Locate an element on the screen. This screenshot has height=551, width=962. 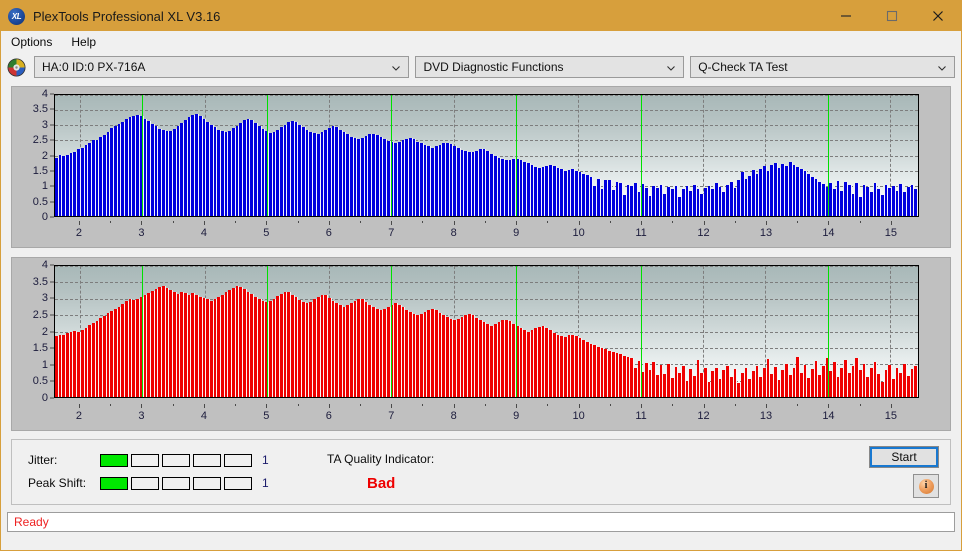
y-tick-label: 2 is located at coordinates (44, 155).